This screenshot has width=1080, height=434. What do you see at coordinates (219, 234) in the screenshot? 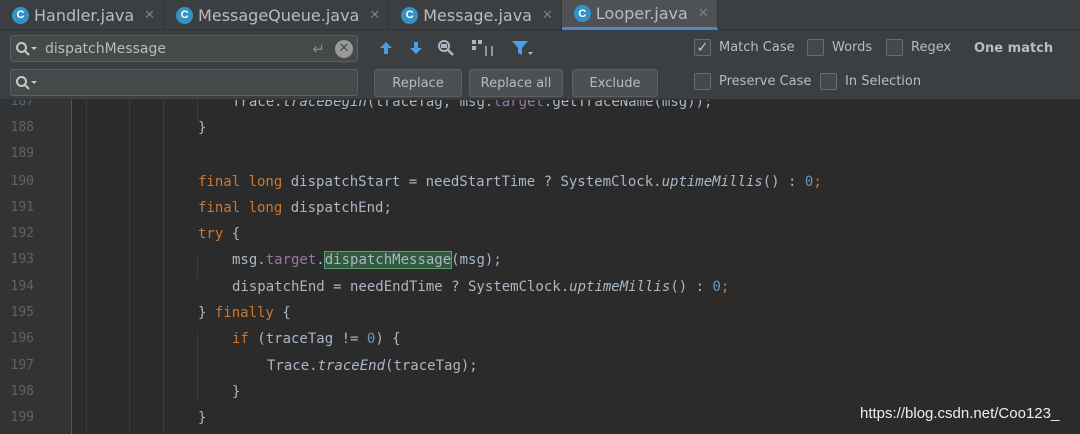
I see `code-text: try {` at bounding box center [219, 234].